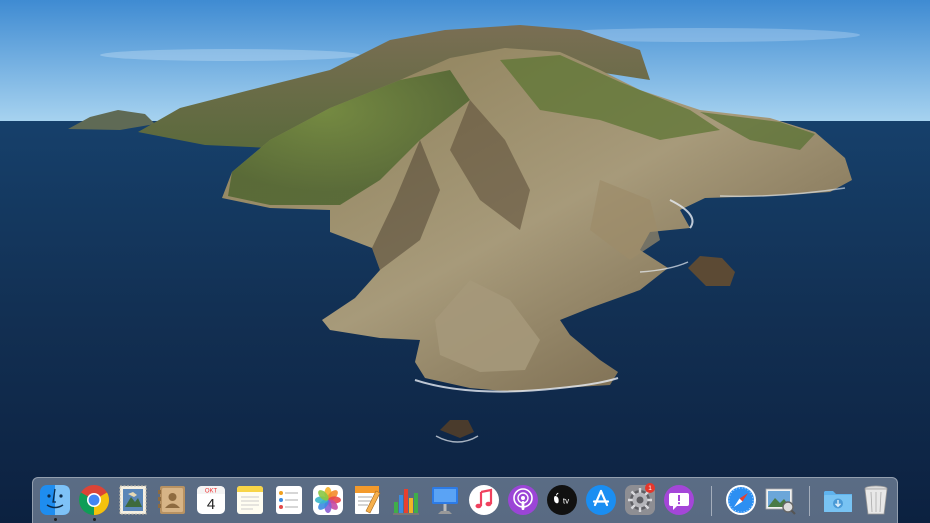 The width and height of the screenshot is (930, 523). I want to click on feedback-icon, so click(679, 500).